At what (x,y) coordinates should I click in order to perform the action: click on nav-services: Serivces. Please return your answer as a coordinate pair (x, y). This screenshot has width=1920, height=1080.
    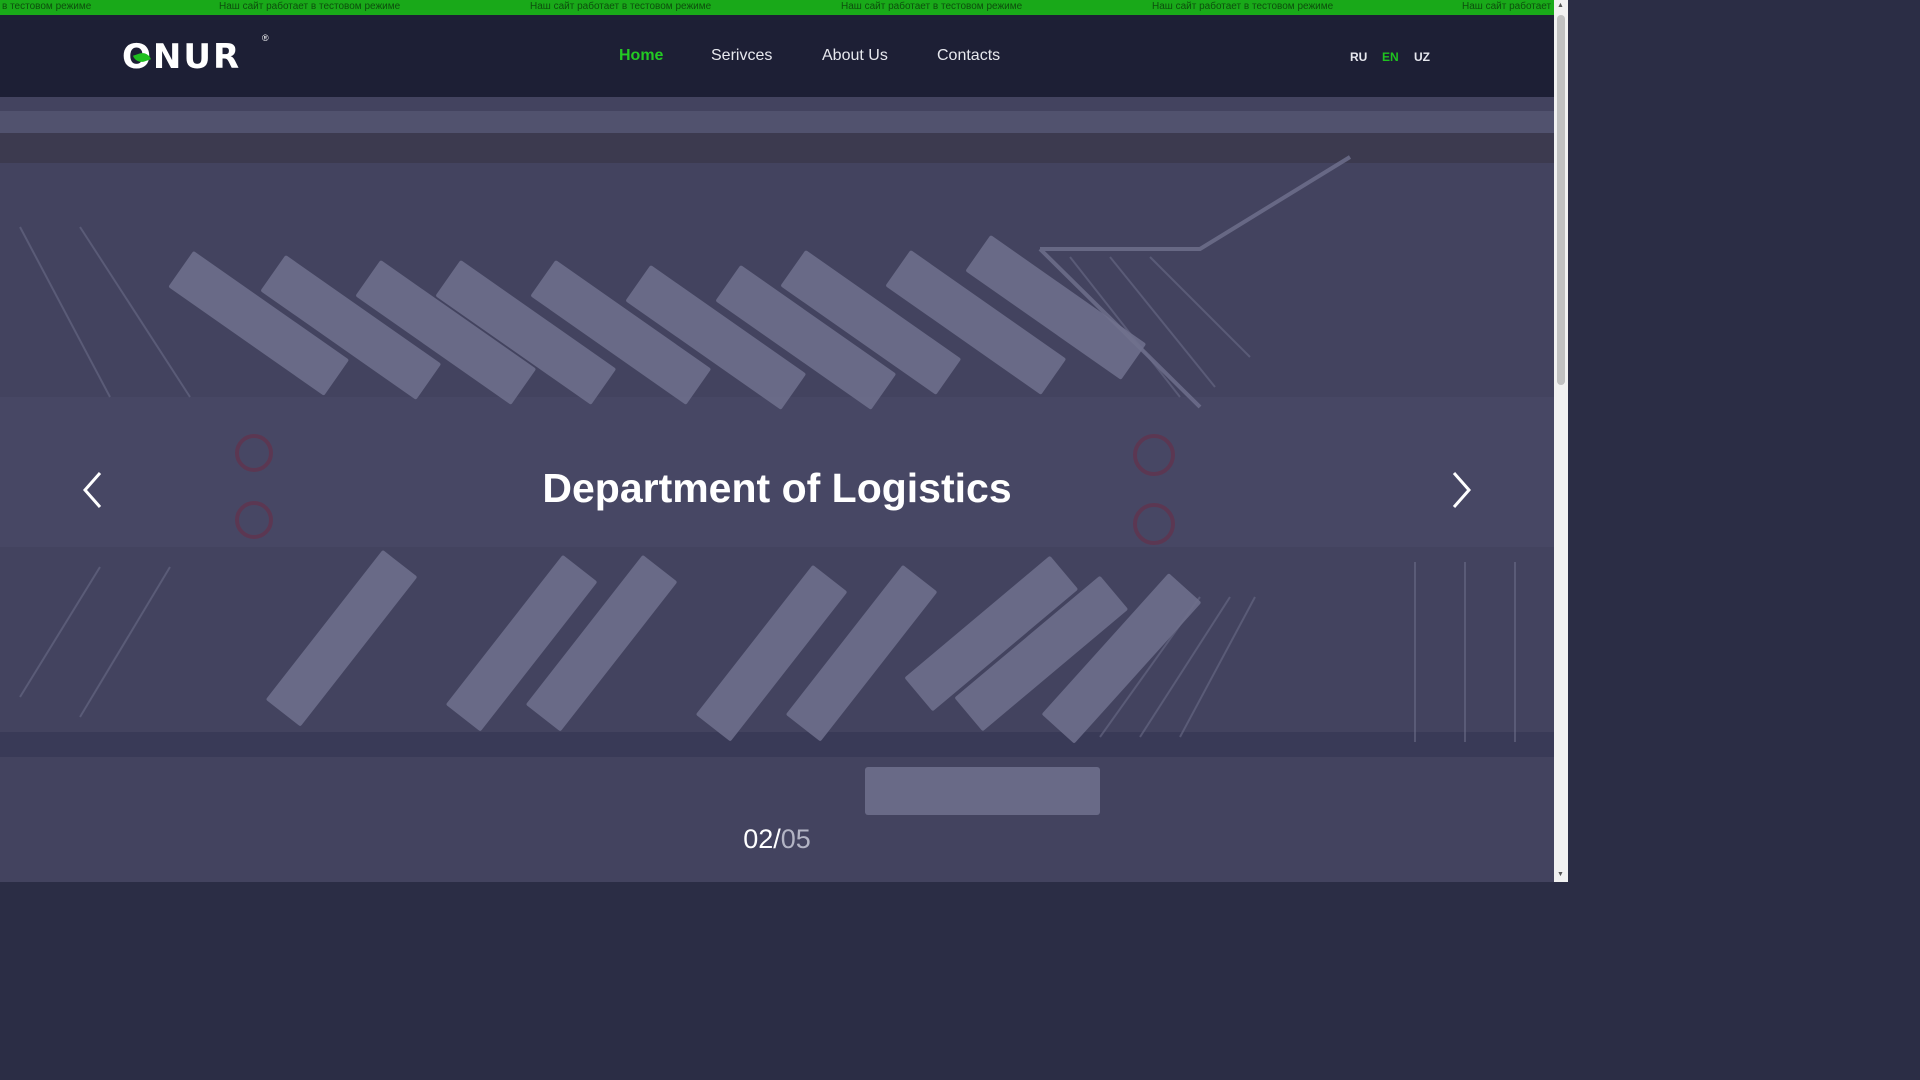
    Looking at the image, I should click on (741, 56).